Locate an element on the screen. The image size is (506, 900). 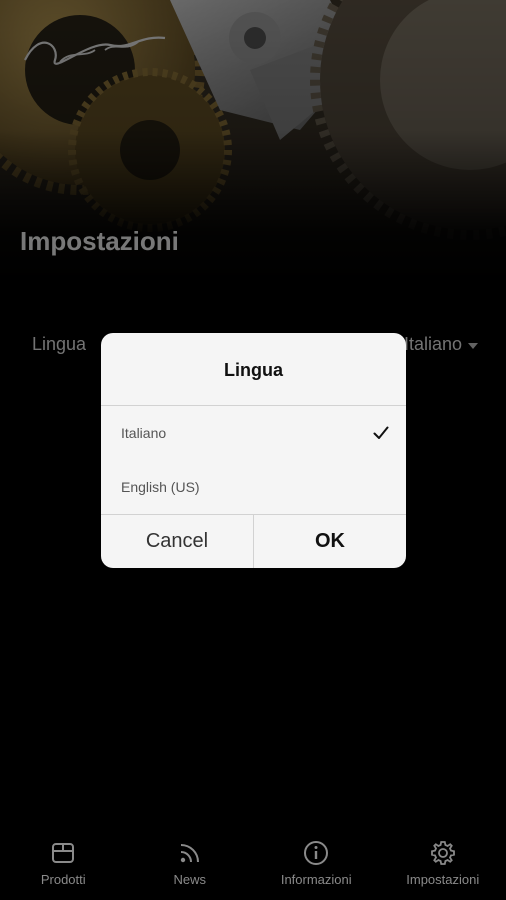
nav-label: Informazioni is located at coordinates (316, 879).